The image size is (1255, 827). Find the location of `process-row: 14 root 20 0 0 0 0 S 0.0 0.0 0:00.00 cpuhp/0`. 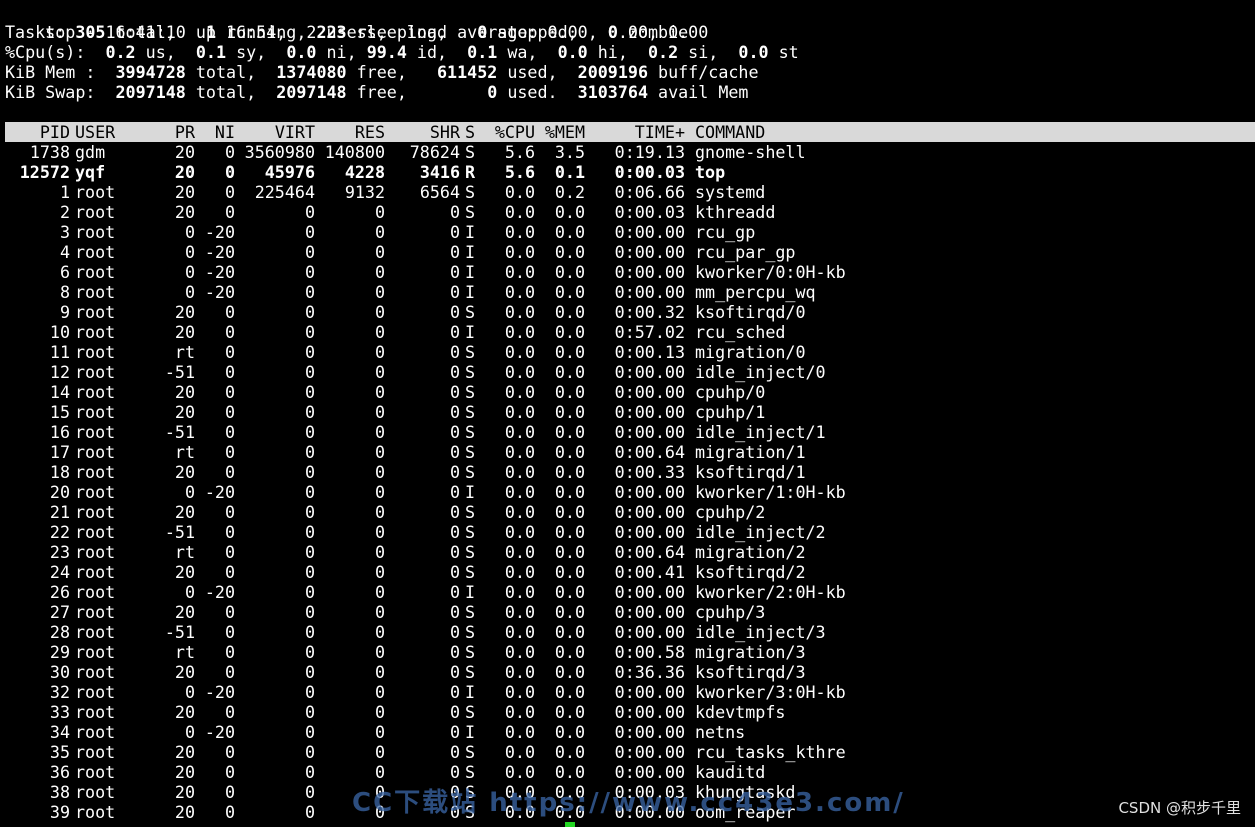

process-row: 14 root 20 0 0 0 0 S 0.0 0.0 0:00.00 cpuhp/0 is located at coordinates (630, 392).